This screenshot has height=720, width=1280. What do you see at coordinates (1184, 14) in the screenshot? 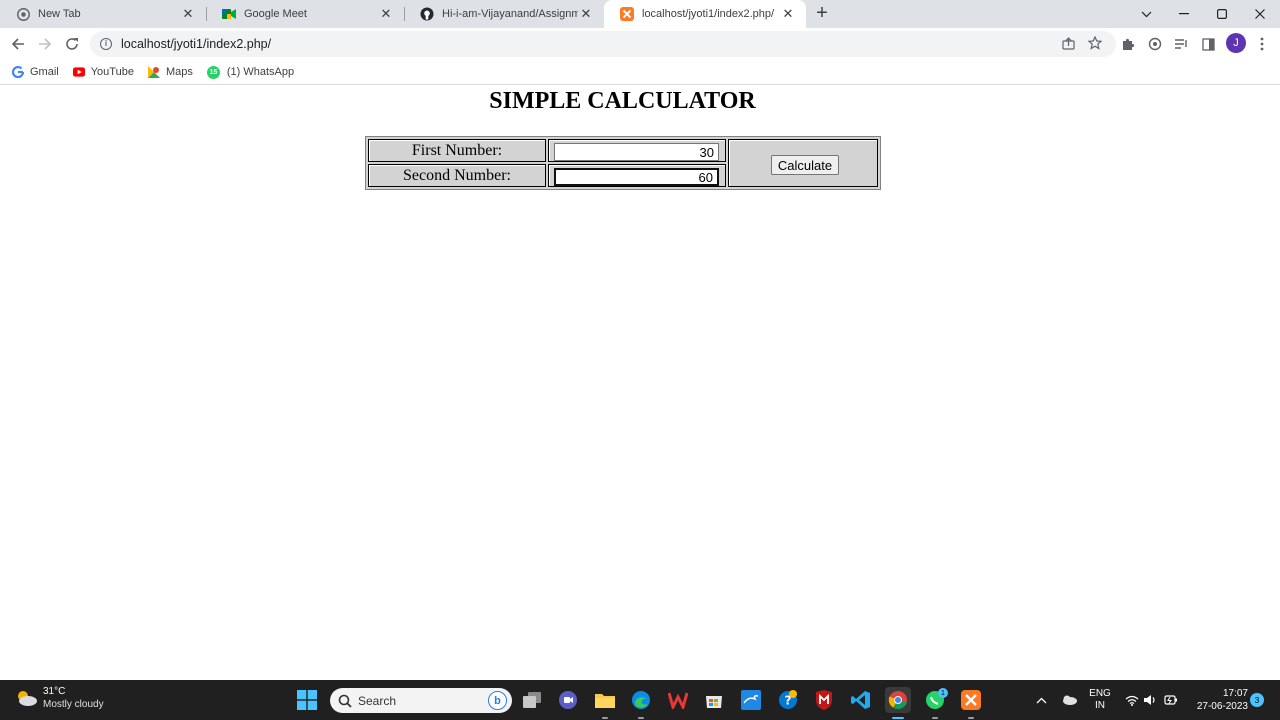
I see `minimize-icon` at bounding box center [1184, 14].